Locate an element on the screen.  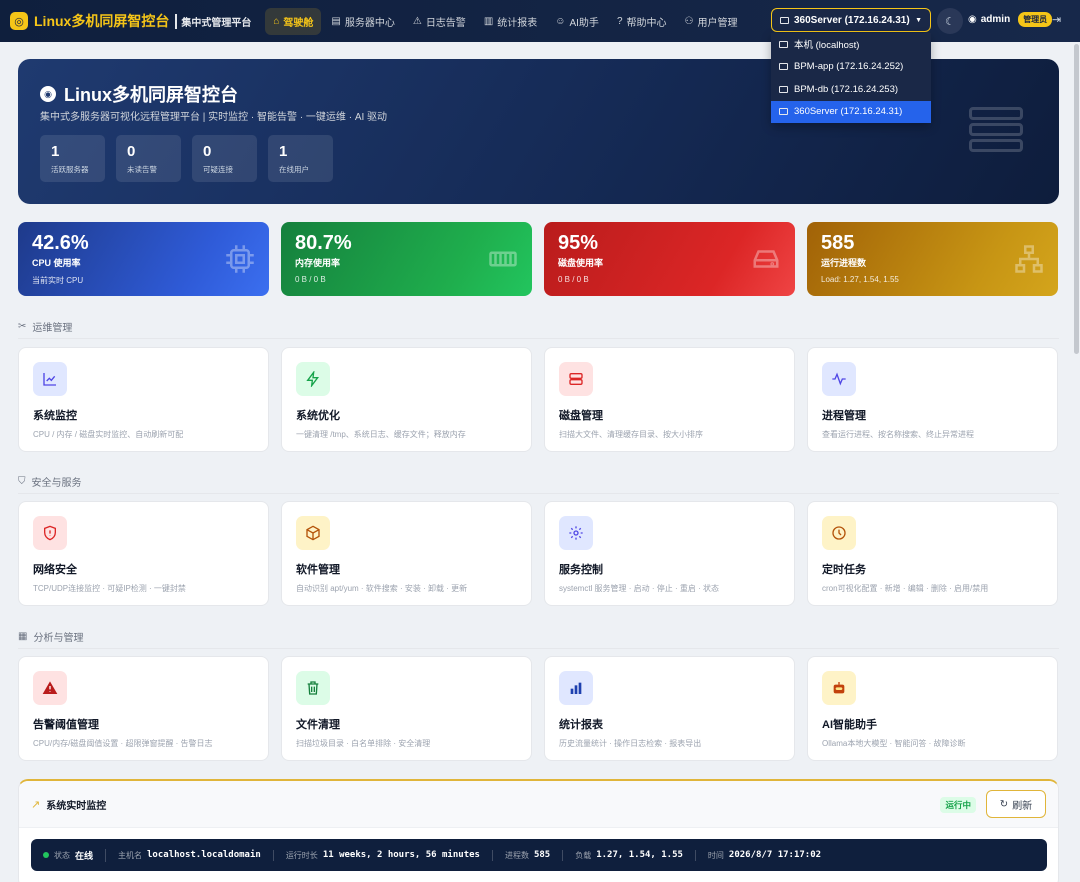
robot-icon is located at coordinates (839, 688).